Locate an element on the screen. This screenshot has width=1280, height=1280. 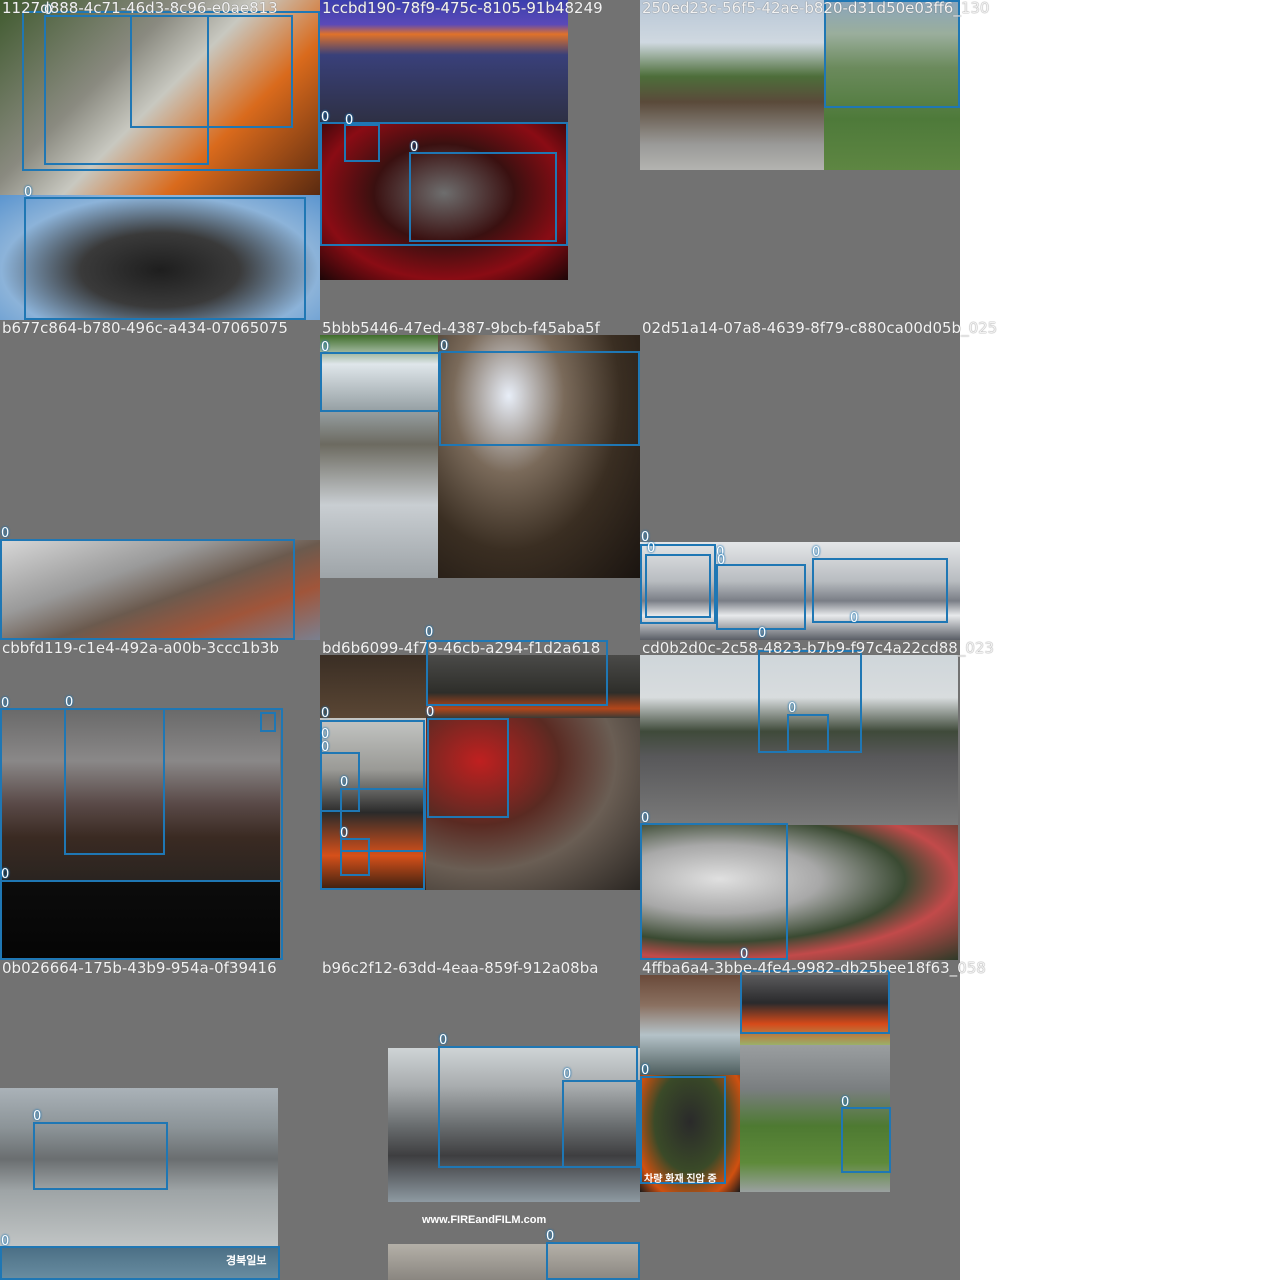
image-filename: 4ffba6a4-3bbe-4fe4-9982-db25bee18f63_058 is located at coordinates (814, 968).